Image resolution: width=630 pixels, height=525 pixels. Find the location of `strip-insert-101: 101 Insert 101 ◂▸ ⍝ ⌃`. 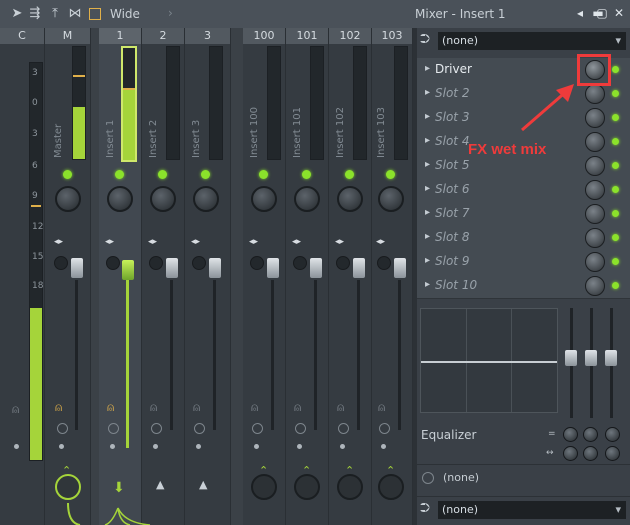

strip-insert-101: 101 Insert 101 ◂▸ ⍝ ⌃ is located at coordinates (307, 276).